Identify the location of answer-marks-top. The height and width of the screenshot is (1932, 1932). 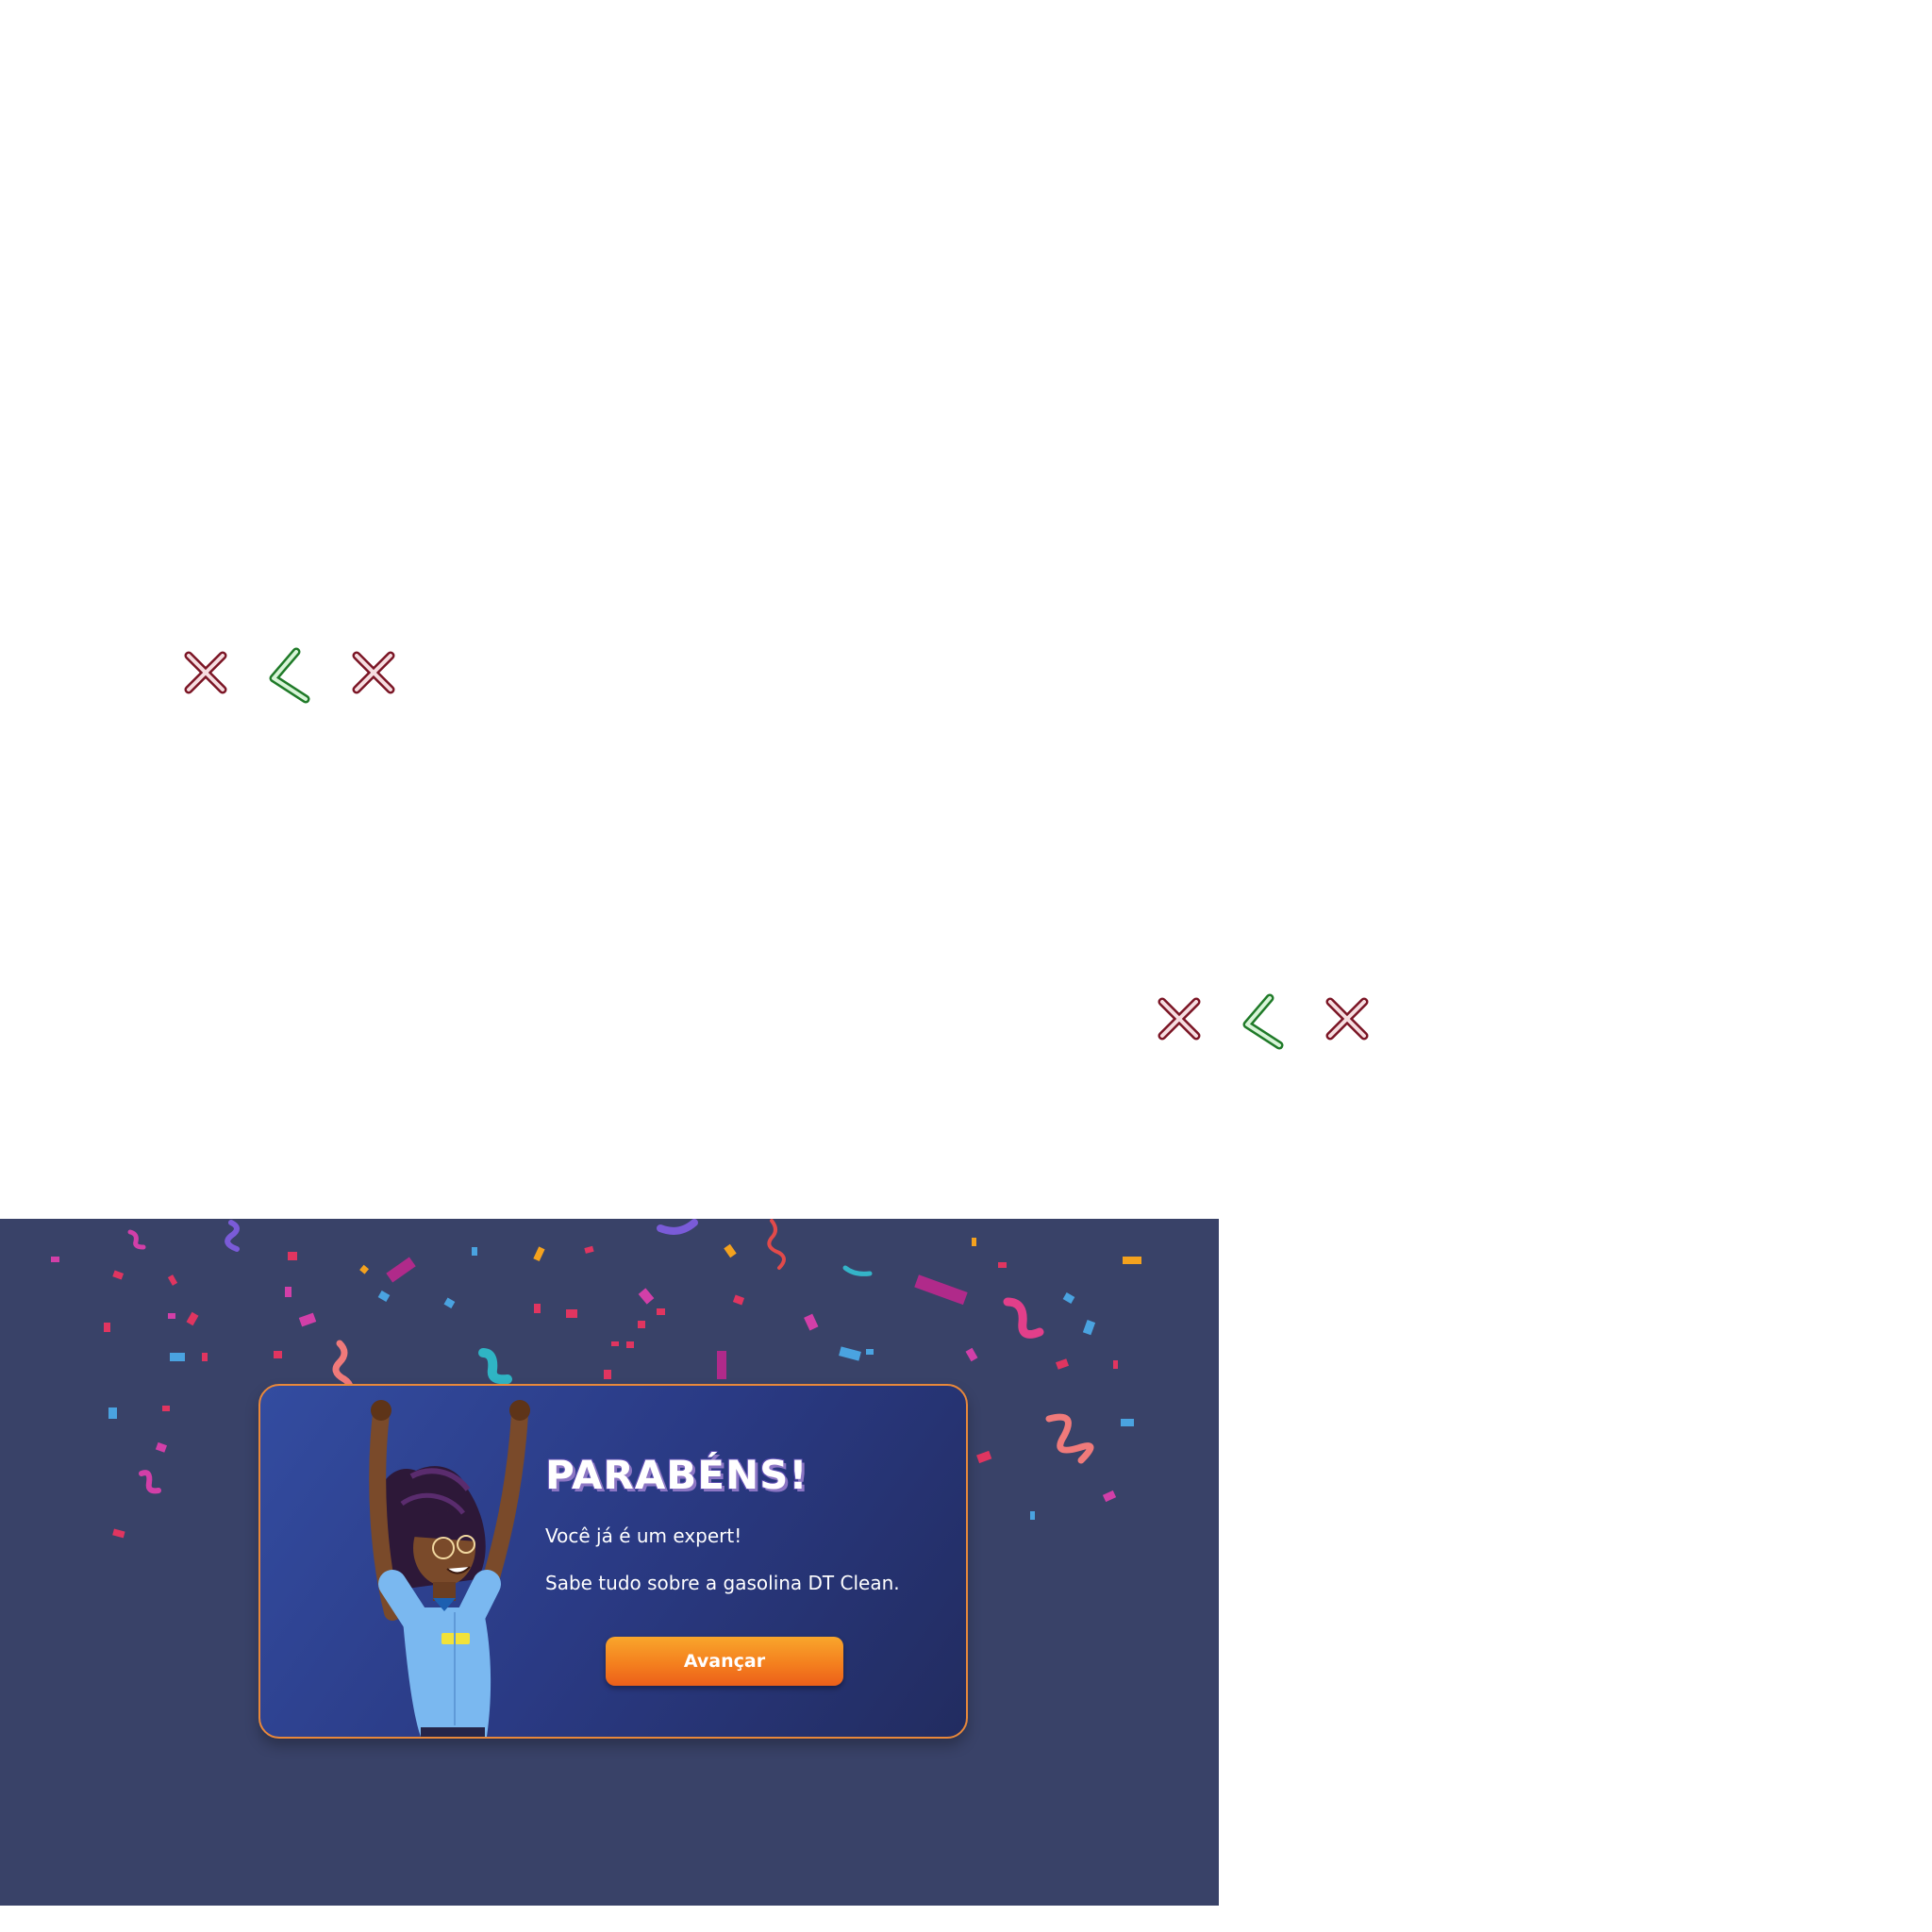
(306, 684).